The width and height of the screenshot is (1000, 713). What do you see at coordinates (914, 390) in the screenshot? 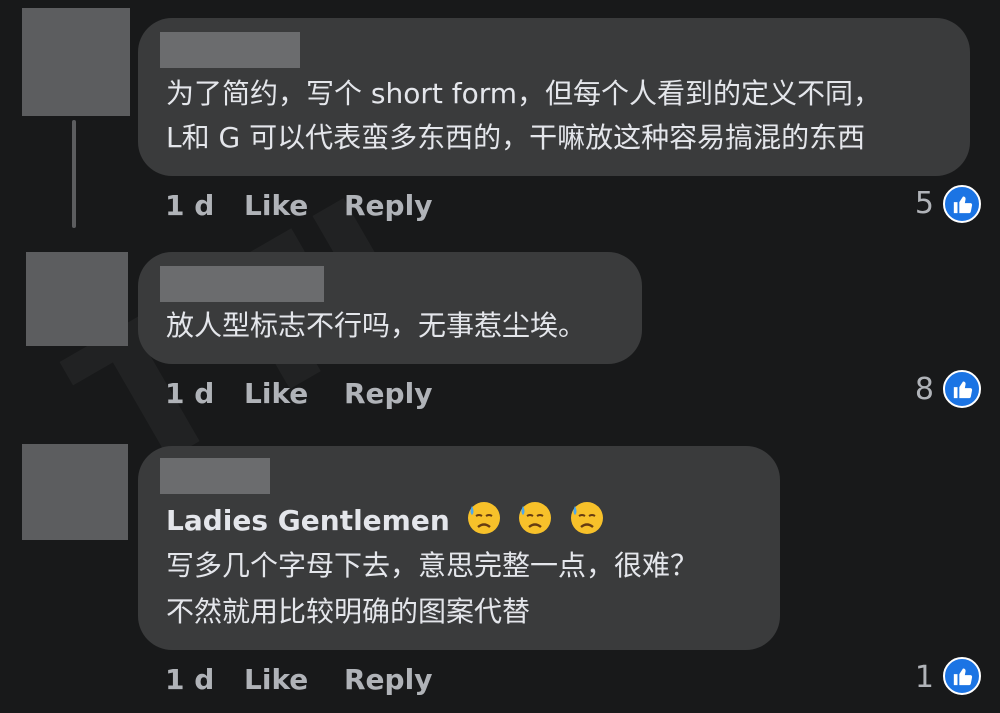
I see `reaction-count: 8` at bounding box center [914, 390].